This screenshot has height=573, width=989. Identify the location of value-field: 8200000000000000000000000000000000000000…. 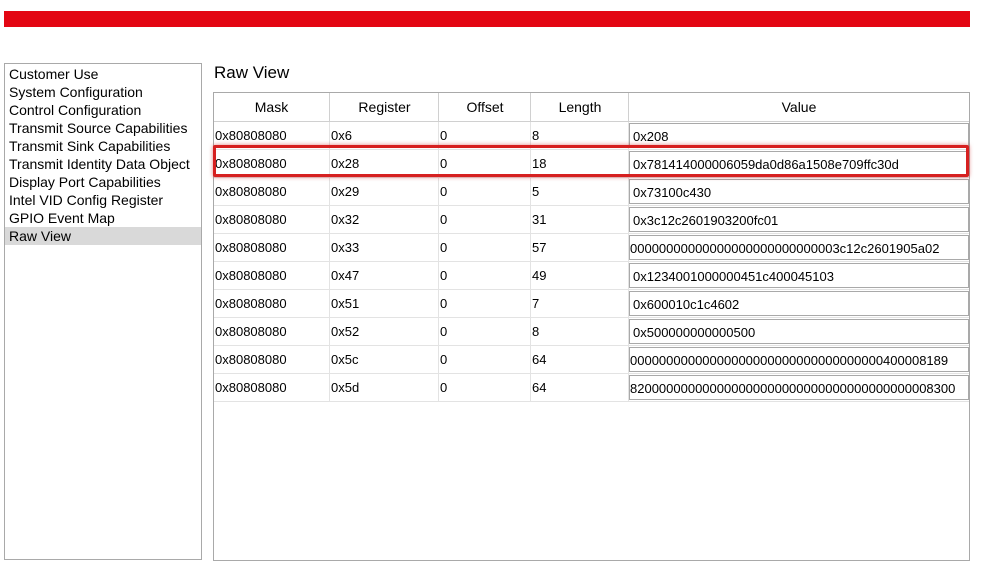
(799, 387).